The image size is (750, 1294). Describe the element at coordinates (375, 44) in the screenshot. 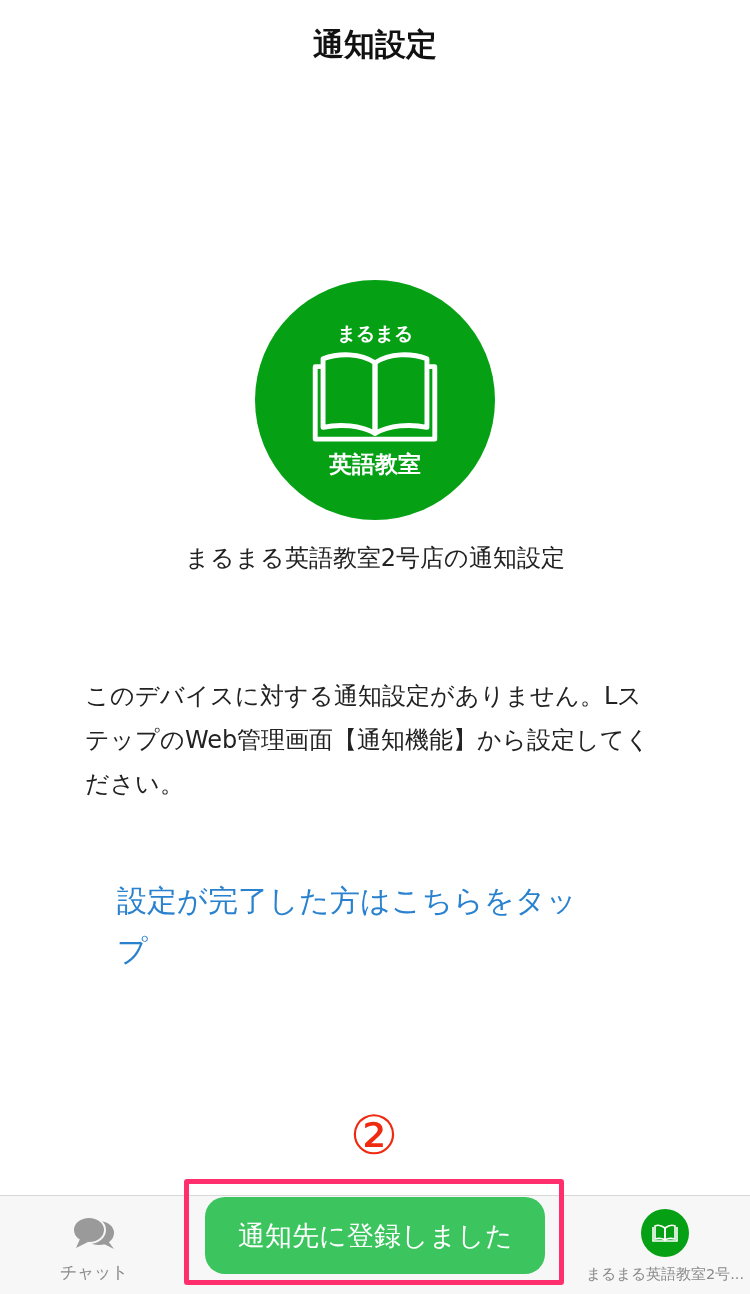

I see `page-title: 通知設定` at that location.